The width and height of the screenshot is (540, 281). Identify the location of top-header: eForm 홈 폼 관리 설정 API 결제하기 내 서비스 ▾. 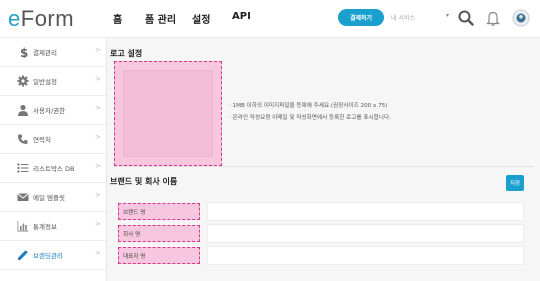
(270, 19).